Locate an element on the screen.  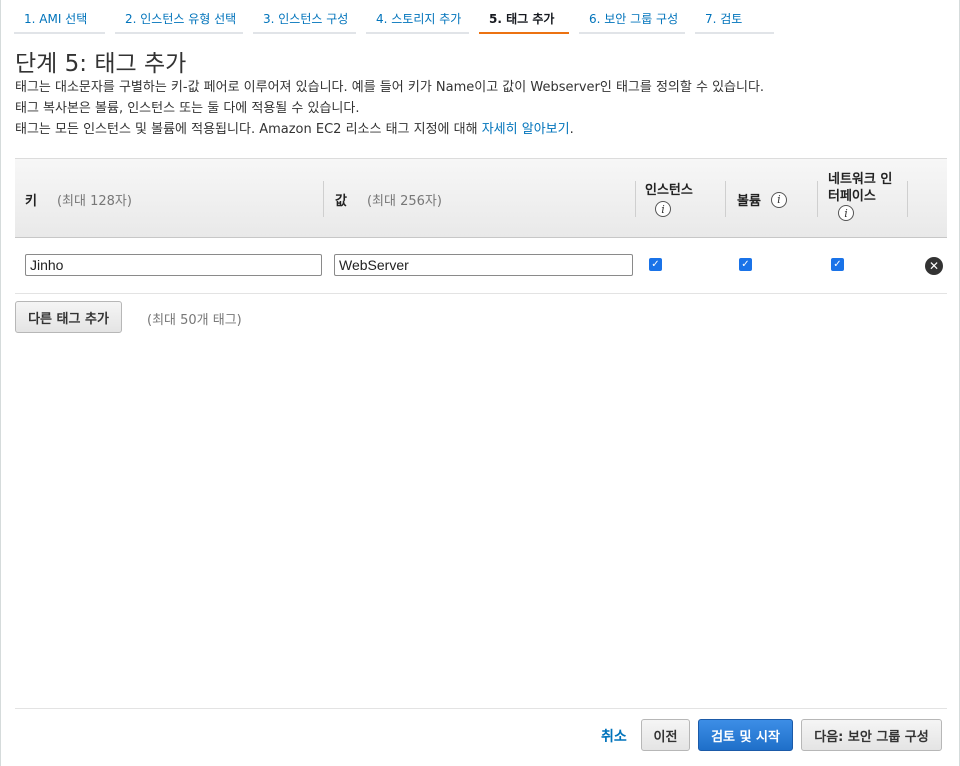
volumes-info-icon: i is located at coordinates (778, 199).